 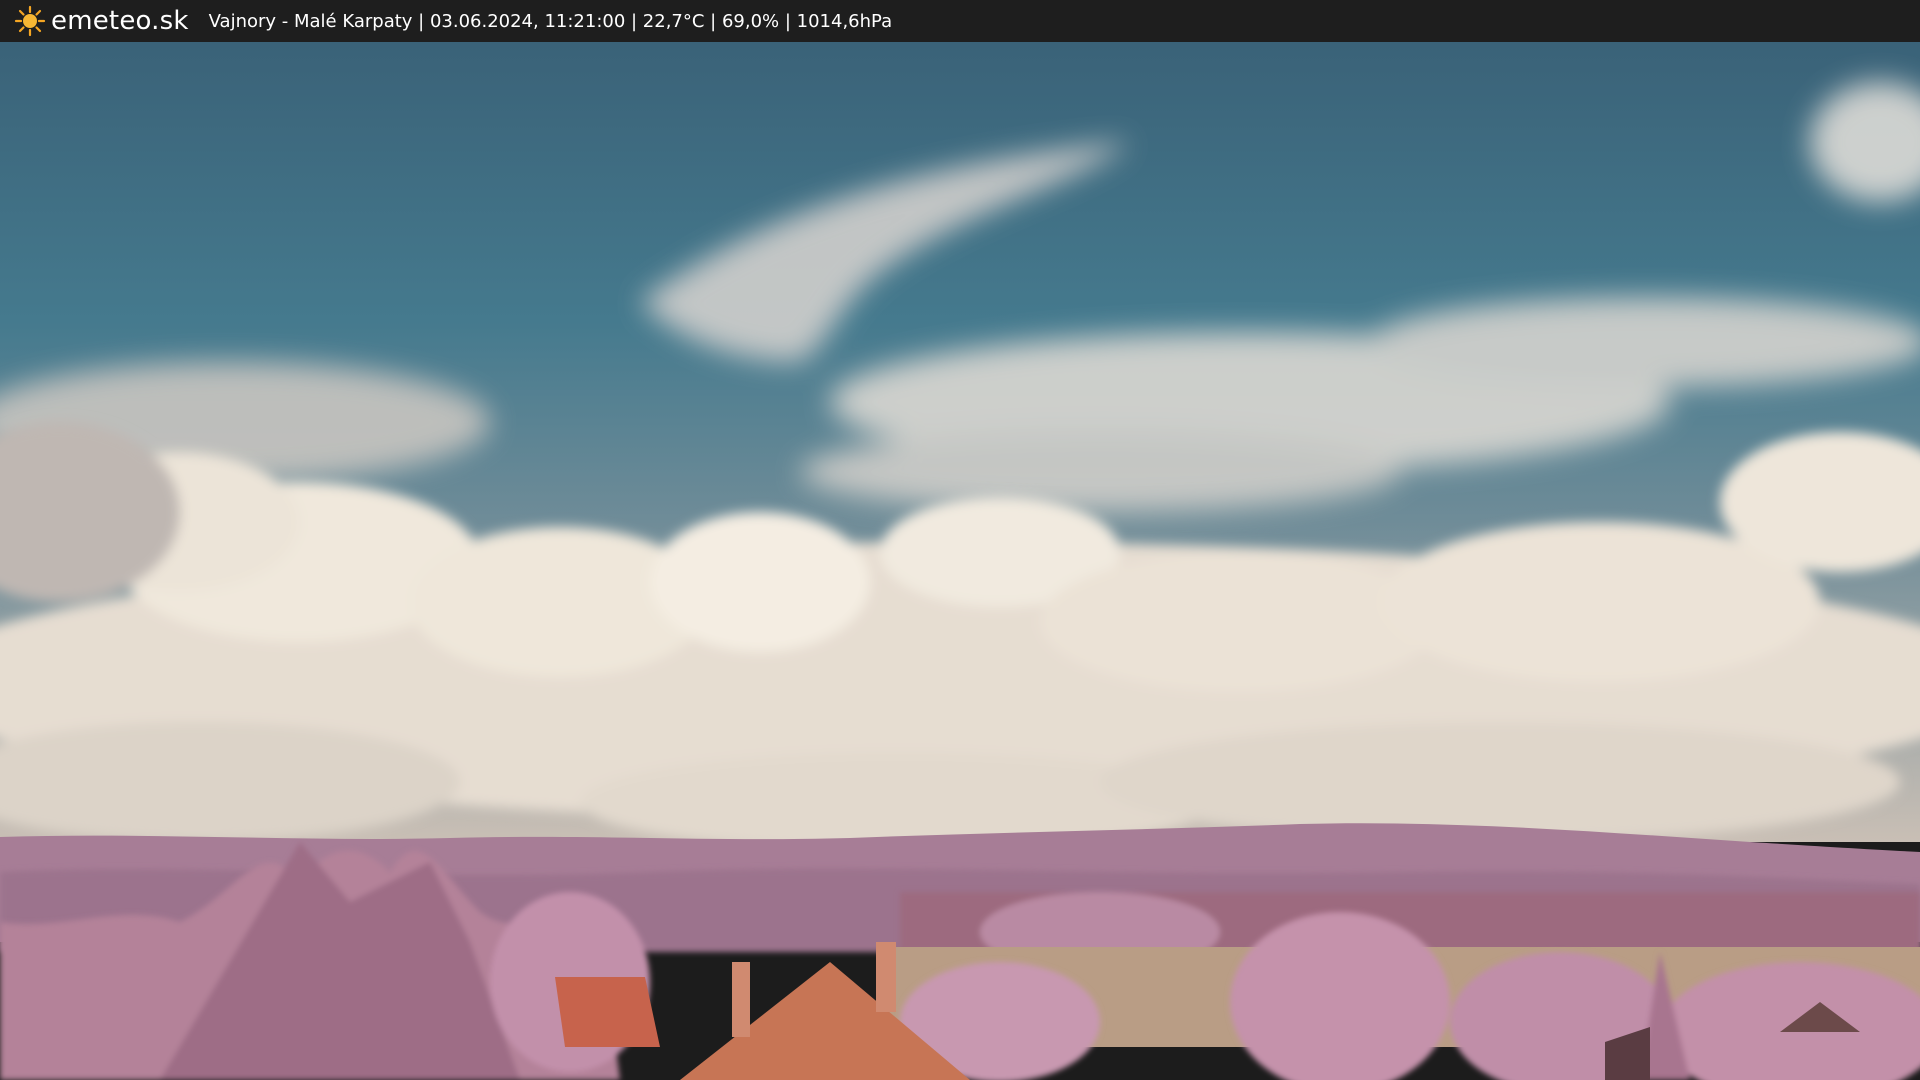 I want to click on brand-logo: emeteo.sk, so click(x=101, y=21).